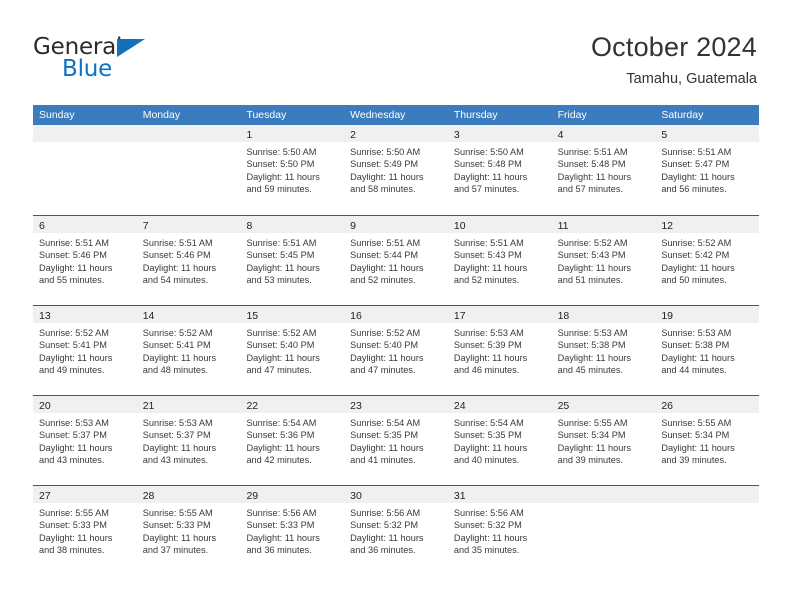 The width and height of the screenshot is (792, 612). I want to click on day-number-band: 4, so click(603, 133).